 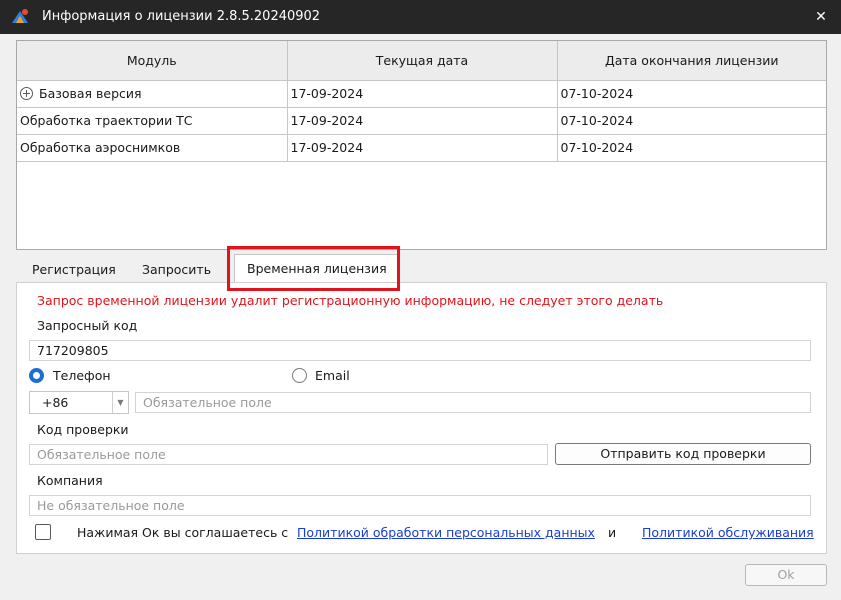 I want to click on column-header-module: Модуль, so click(x=152, y=61).